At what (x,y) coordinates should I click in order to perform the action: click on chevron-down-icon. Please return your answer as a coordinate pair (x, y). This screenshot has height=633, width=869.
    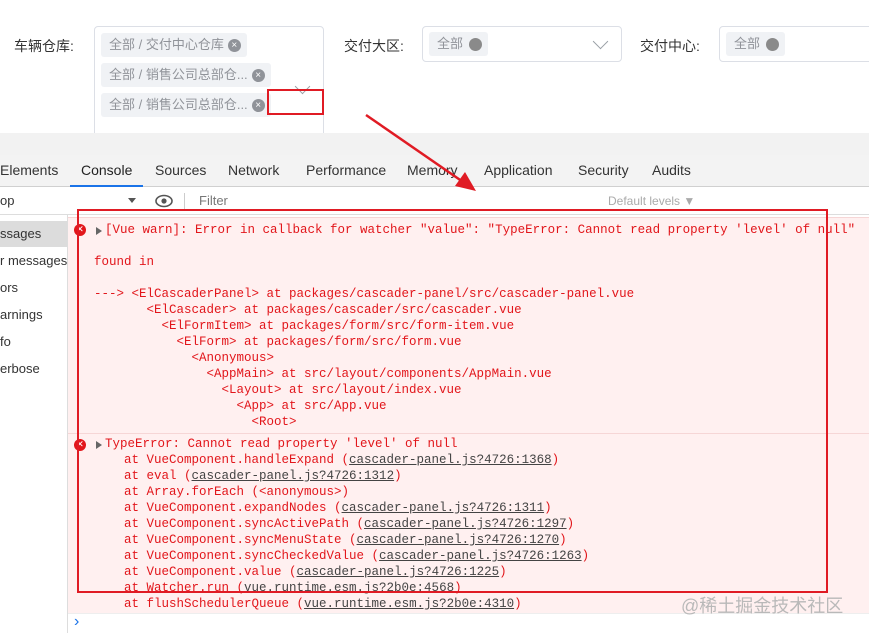
    Looking at the image, I should click on (600, 41).